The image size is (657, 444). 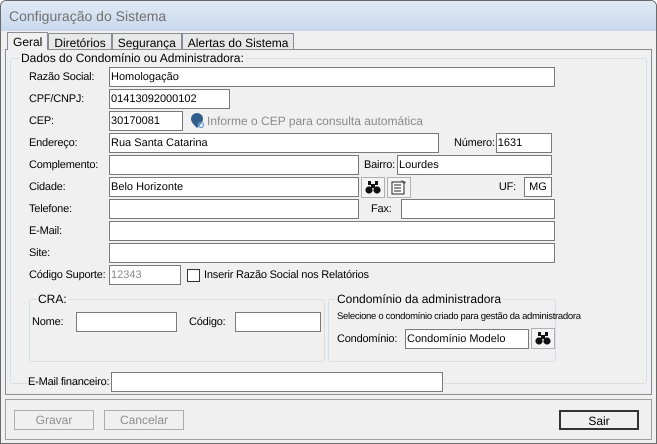 I want to click on group-title: CRA:, so click(x=52, y=299).